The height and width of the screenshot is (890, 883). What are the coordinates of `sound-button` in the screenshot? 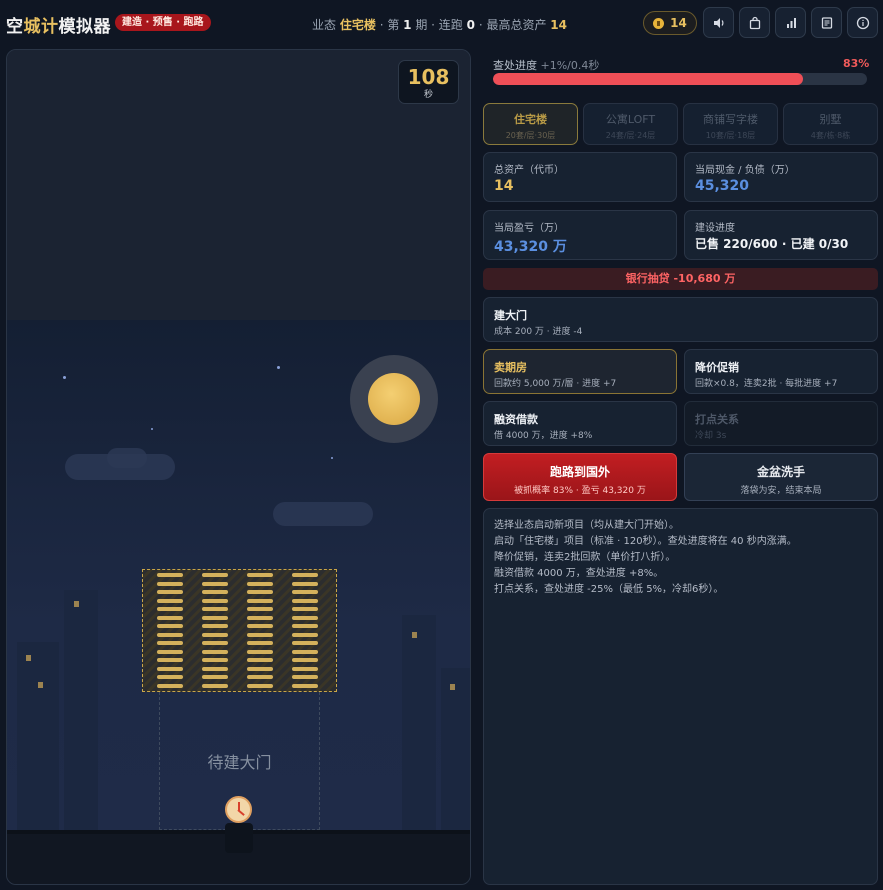 It's located at (718, 22).